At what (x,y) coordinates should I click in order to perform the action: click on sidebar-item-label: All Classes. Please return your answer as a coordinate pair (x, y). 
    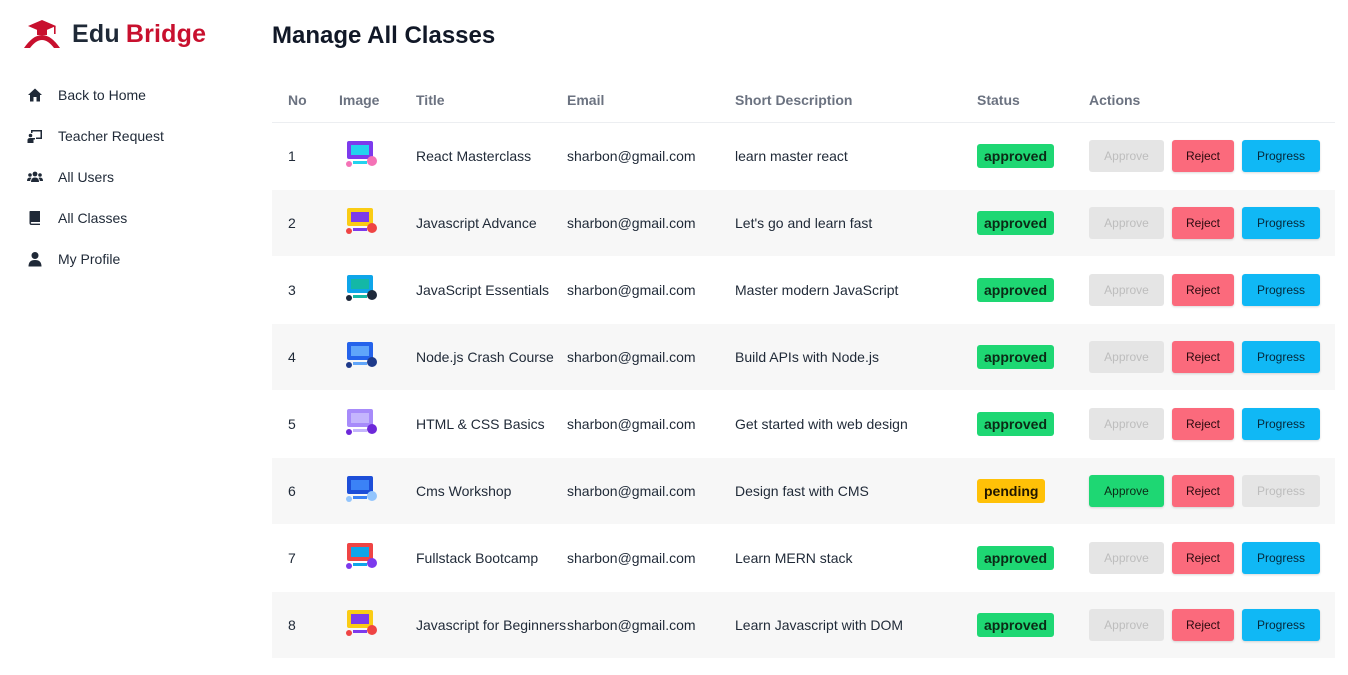
    Looking at the image, I should click on (93, 217).